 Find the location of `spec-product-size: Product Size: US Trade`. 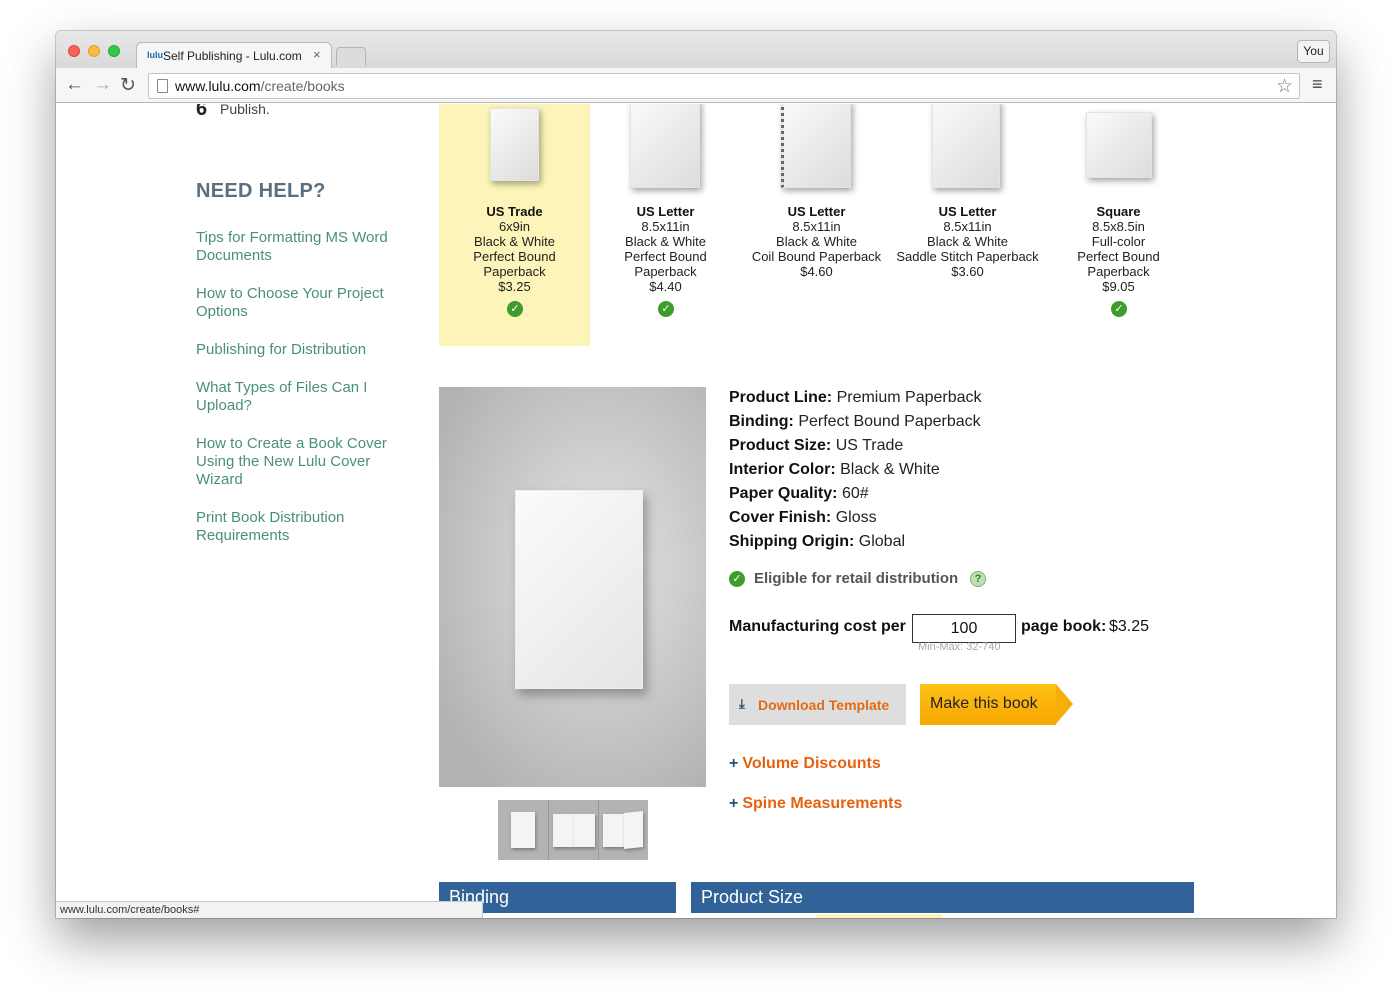

spec-product-size: Product Size: US Trade is located at coordinates (816, 445).